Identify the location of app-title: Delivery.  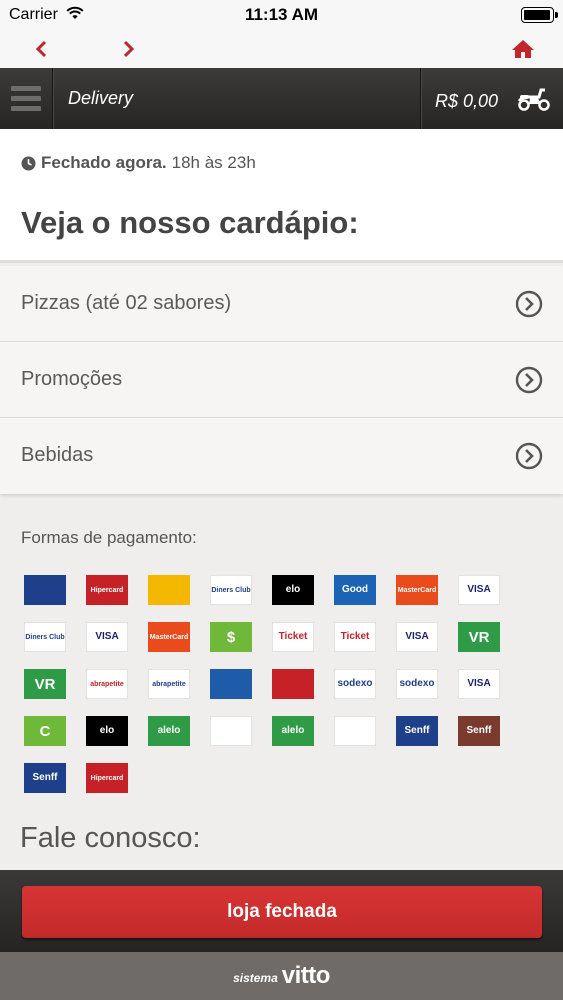
(101, 98).